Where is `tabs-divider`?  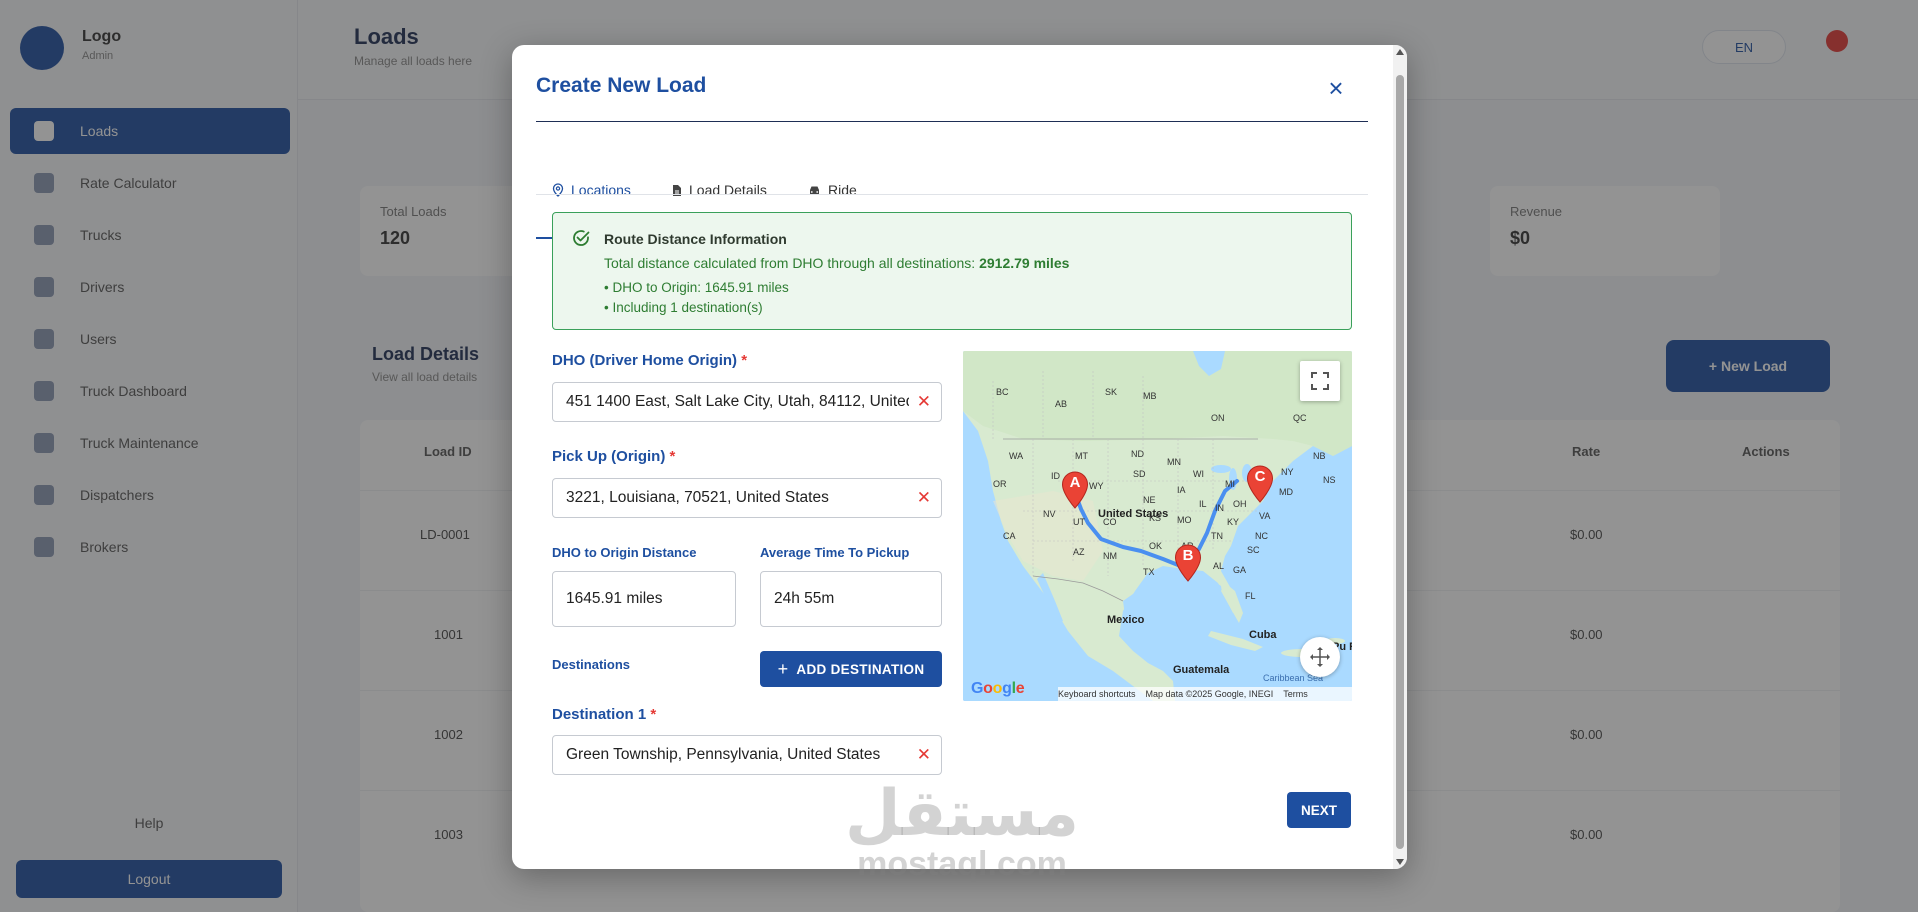
tabs-divider is located at coordinates (952, 194).